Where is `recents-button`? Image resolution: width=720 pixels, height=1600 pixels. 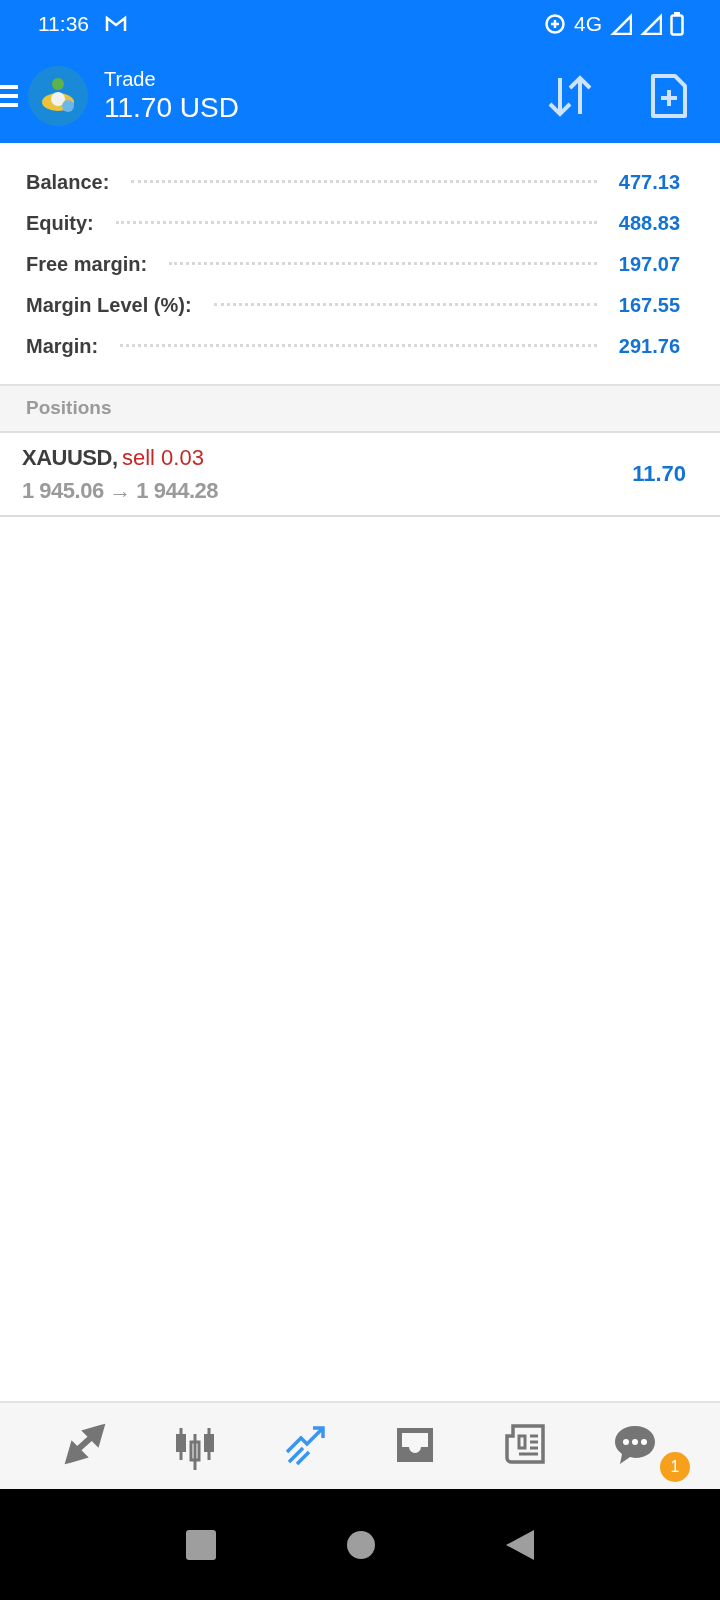
recents-button is located at coordinates (200, 1544).